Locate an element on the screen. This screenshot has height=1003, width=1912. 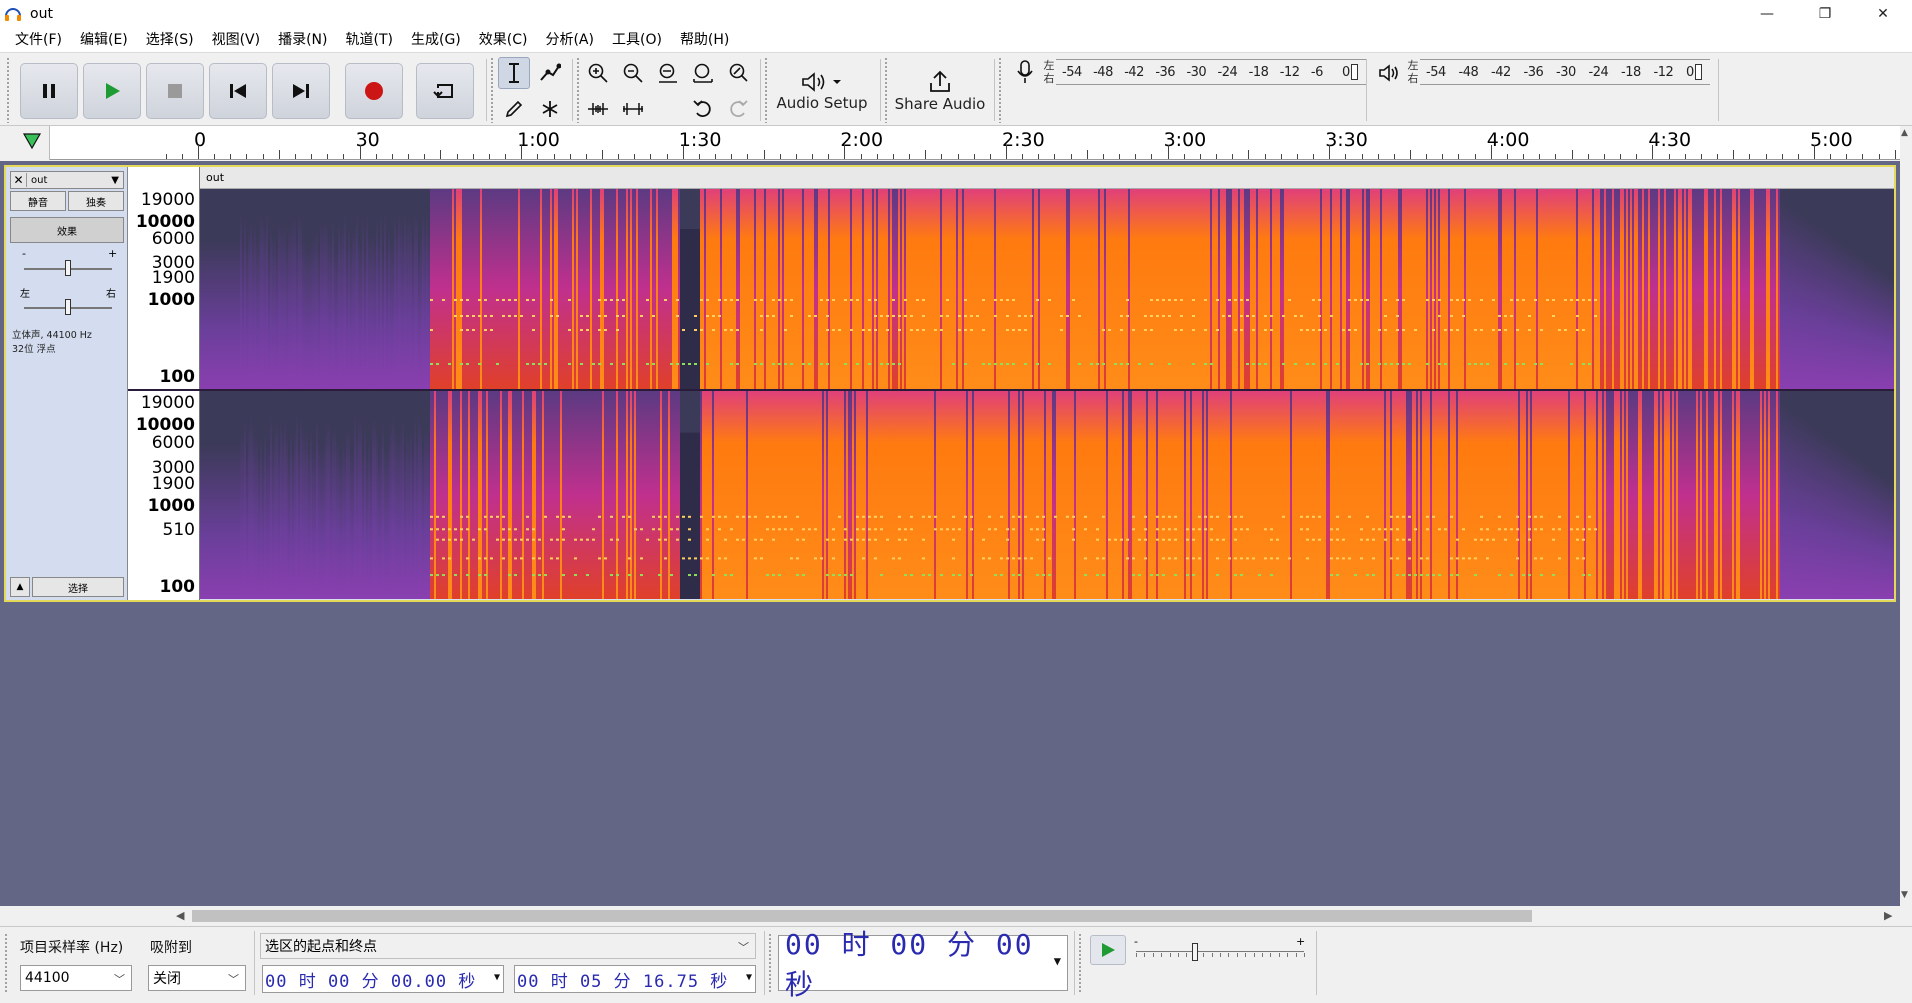
menu-effect: 效果(C) is located at coordinates (503, 40).